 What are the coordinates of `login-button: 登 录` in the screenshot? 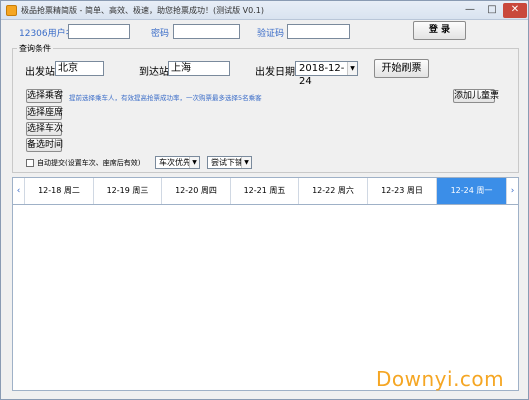 It's located at (439, 30).